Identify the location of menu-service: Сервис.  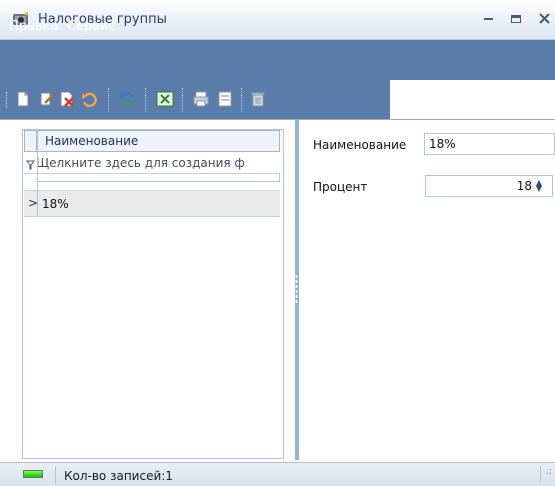
(91, 26).